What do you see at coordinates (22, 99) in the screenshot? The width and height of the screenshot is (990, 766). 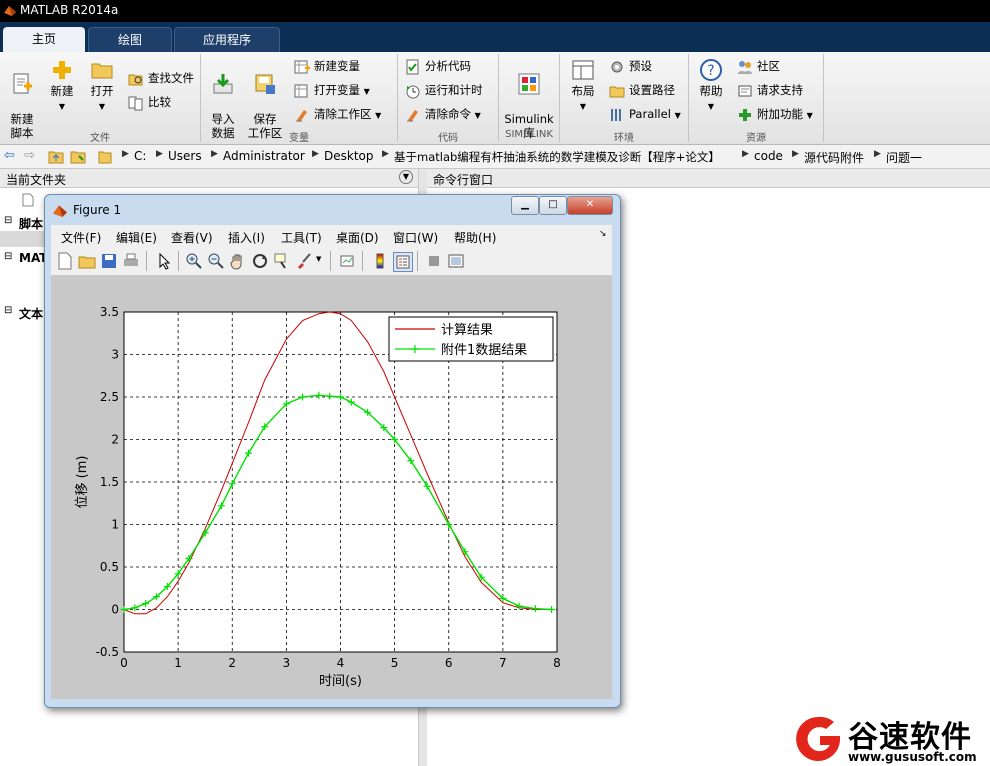 I see `new-script-button: 新建 脚本` at bounding box center [22, 99].